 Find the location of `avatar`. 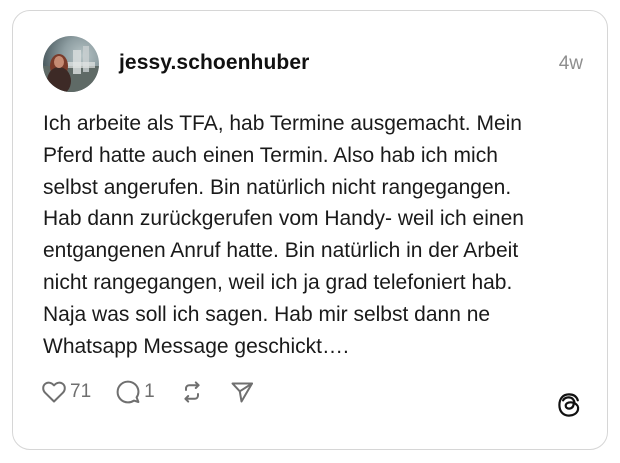

avatar is located at coordinates (71, 64).